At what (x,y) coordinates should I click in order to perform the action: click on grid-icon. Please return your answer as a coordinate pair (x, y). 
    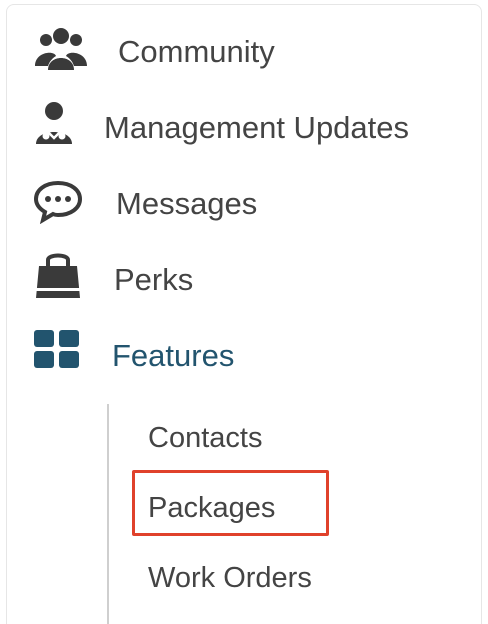
    Looking at the image, I should click on (56, 349).